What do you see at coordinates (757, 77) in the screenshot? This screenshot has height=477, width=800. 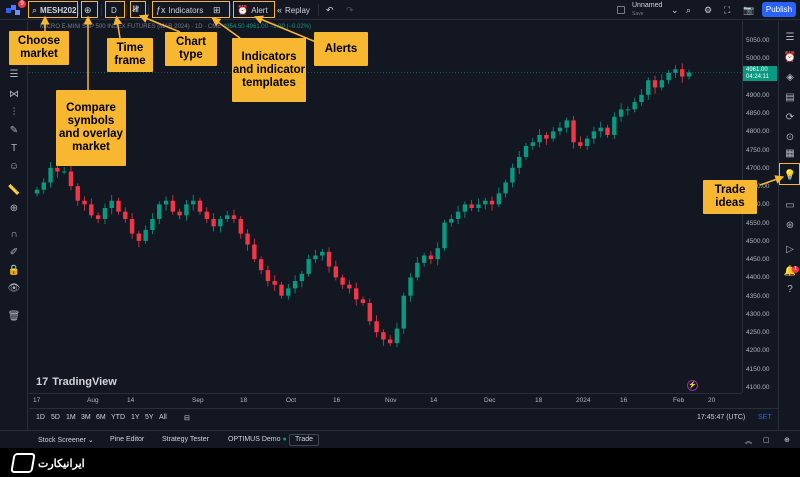 I see `bar-countdown: 04:24:11` at bounding box center [757, 77].